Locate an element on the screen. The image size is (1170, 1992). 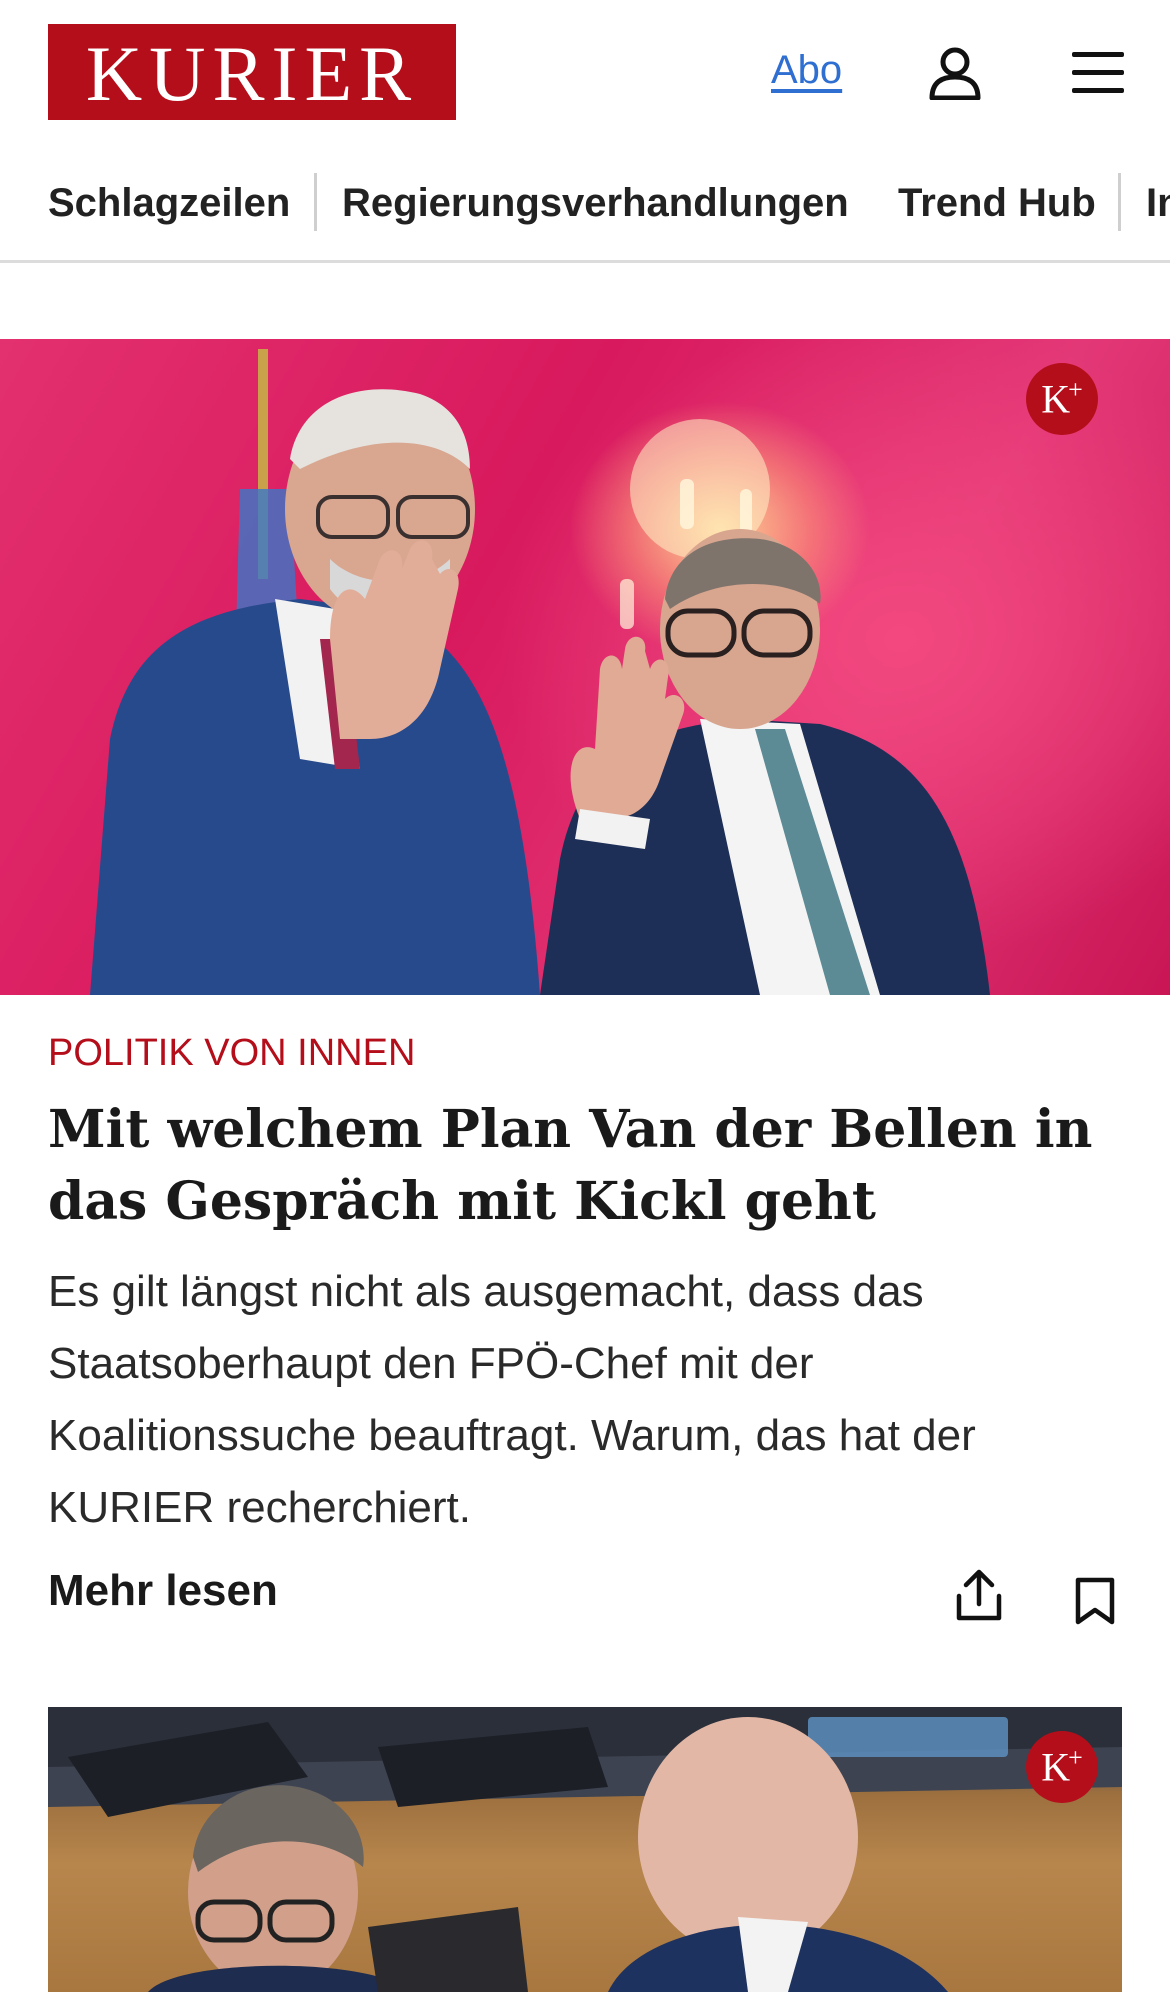
read-more-link: Mehr lesen is located at coordinates (163, 1591).